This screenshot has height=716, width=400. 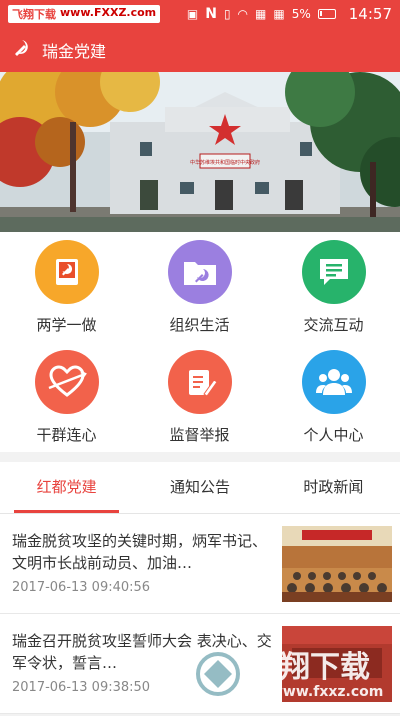 What do you see at coordinates (279, 14) in the screenshot?
I see `sim2-icon: ▦` at bounding box center [279, 14].